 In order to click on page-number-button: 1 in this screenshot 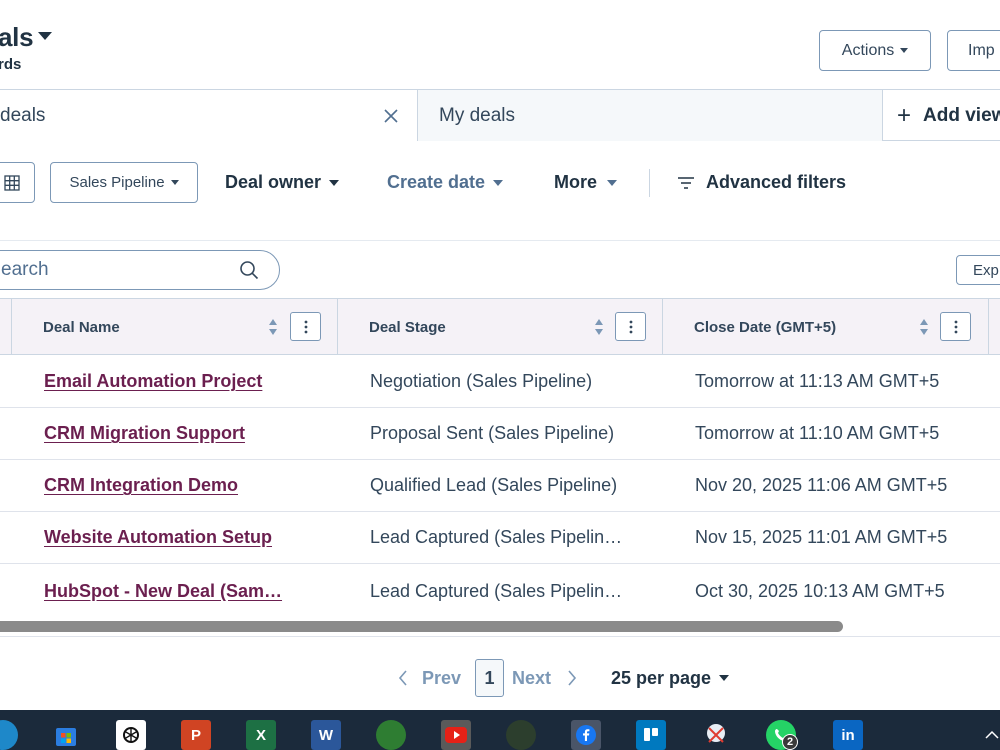, I will do `click(489, 678)`.